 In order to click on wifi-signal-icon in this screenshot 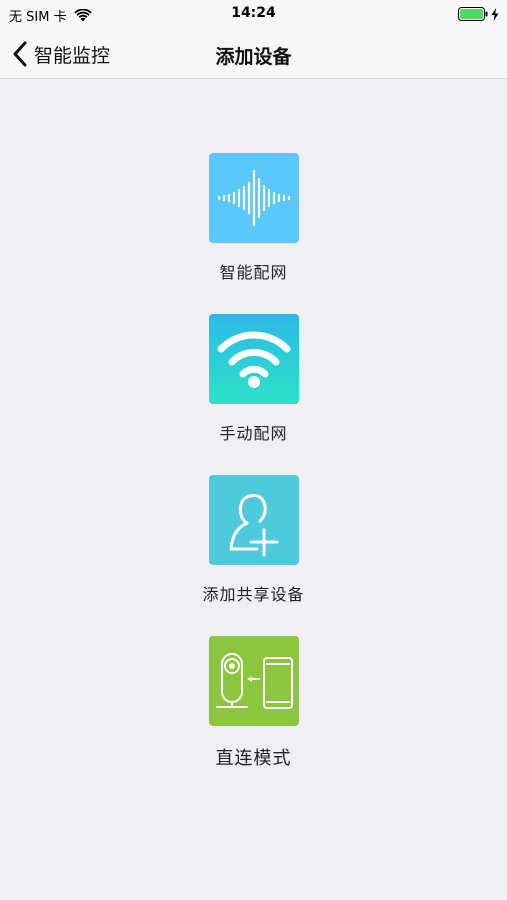, I will do `click(253, 359)`.